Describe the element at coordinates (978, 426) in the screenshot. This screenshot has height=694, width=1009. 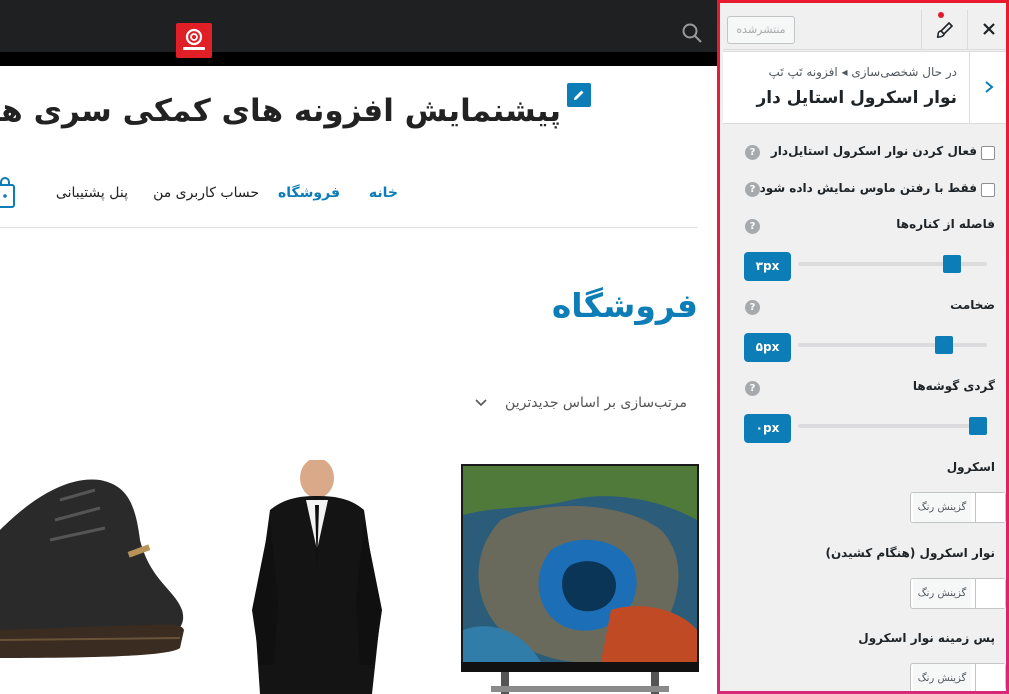
I see `corner-radius-slider-thumb` at that location.